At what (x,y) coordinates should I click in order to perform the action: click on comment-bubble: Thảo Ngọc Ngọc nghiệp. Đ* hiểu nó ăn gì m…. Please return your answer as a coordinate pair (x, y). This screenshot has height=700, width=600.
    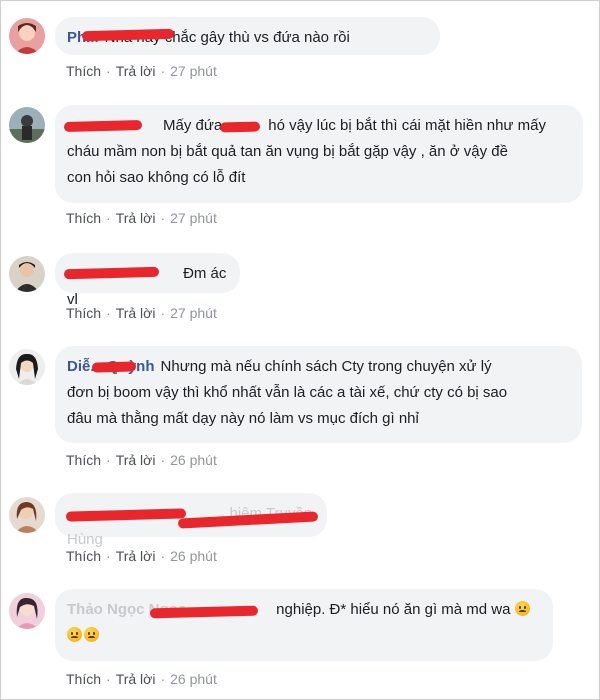
    Looking at the image, I should click on (304, 625).